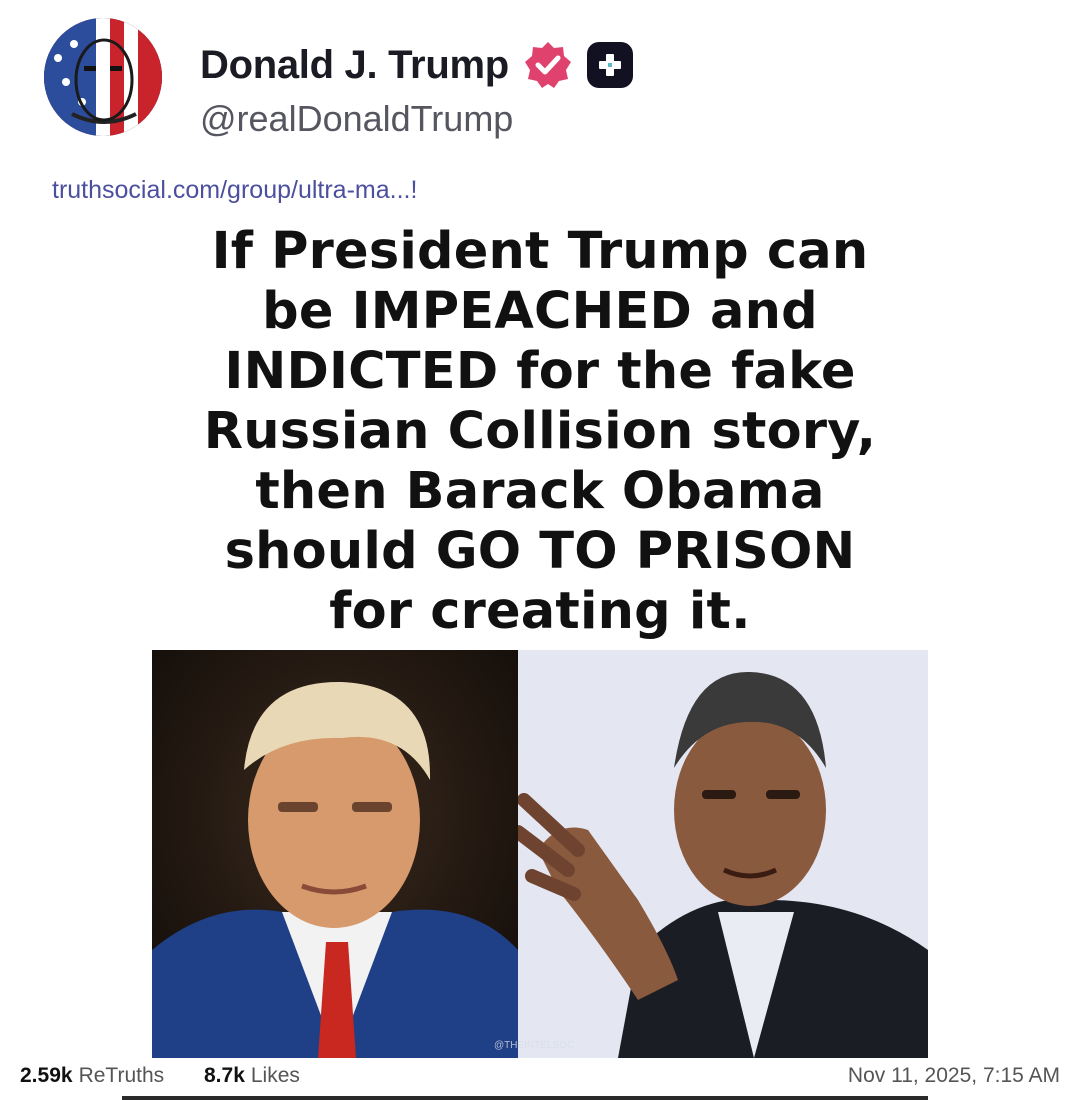  I want to click on plus-badge-icon, so click(609, 65).